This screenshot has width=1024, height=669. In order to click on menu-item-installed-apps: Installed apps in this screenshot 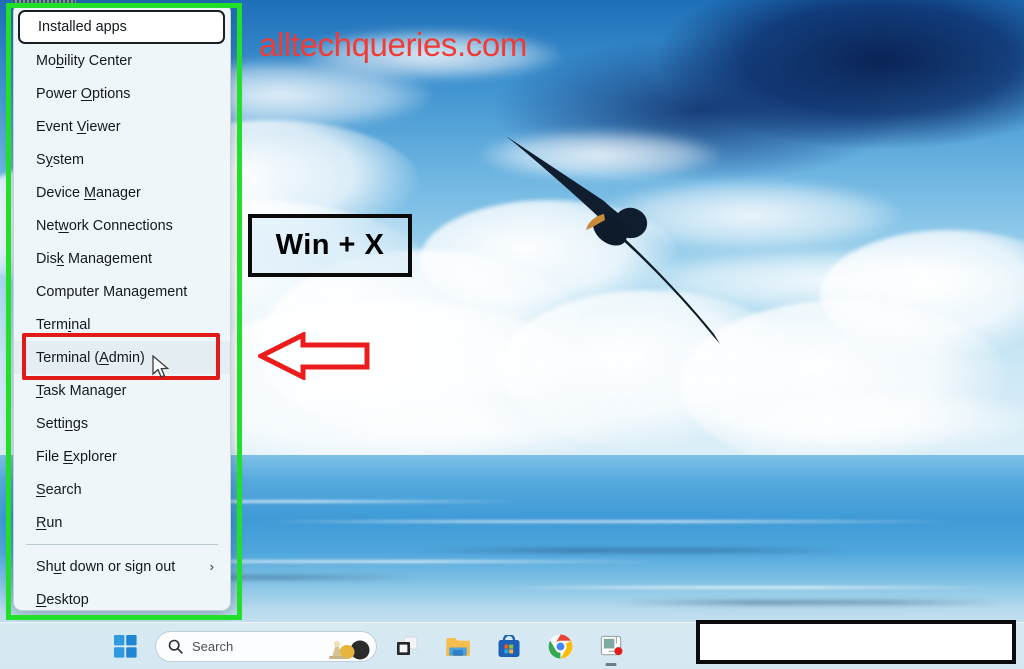, I will do `click(121, 27)`.